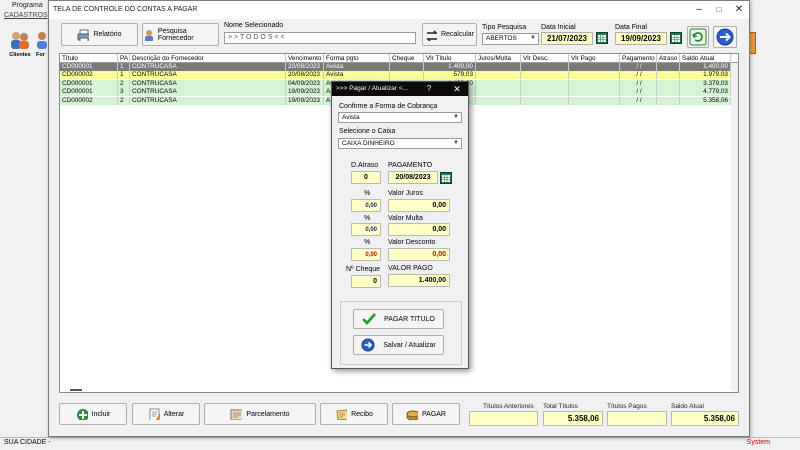 Image resolution: width=800 pixels, height=450 pixels. Describe the element at coordinates (305, 75) in the screenshot. I see `cell-vencimento: 20/08/2023` at that location.